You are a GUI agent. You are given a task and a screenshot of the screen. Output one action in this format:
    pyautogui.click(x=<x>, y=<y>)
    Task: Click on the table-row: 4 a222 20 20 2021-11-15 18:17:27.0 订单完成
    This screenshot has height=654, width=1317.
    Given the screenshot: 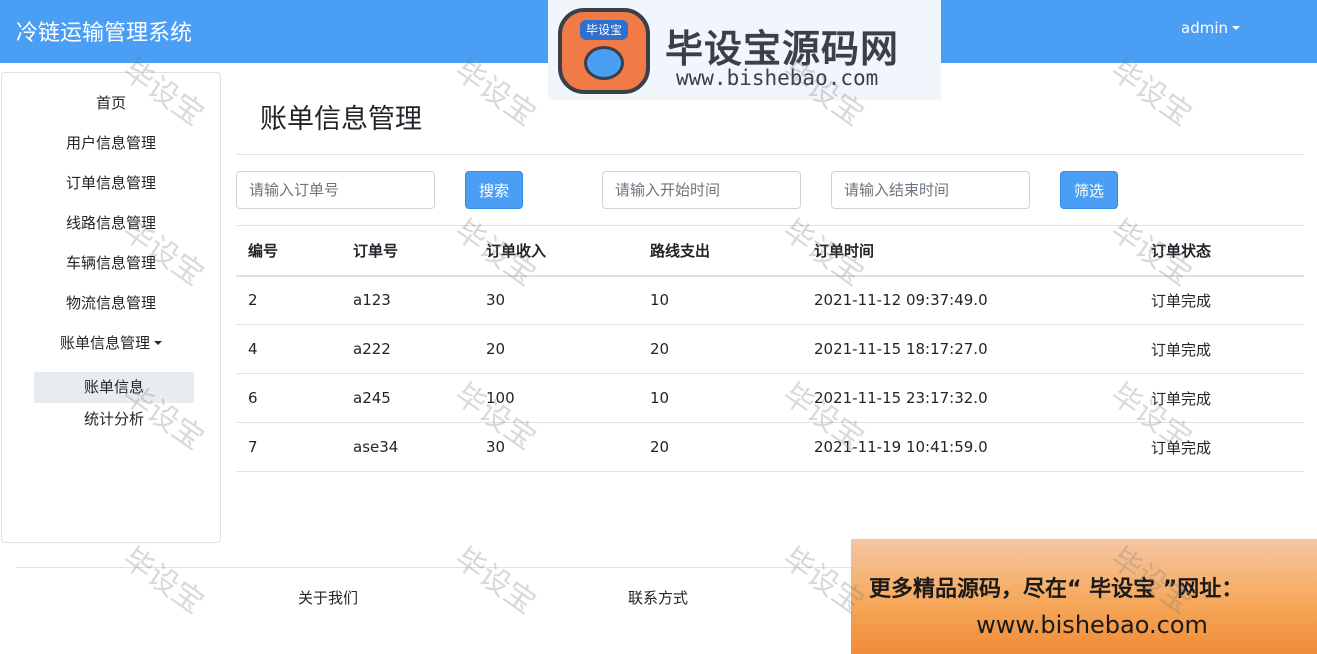 What is the action you would take?
    pyautogui.click(x=770, y=349)
    